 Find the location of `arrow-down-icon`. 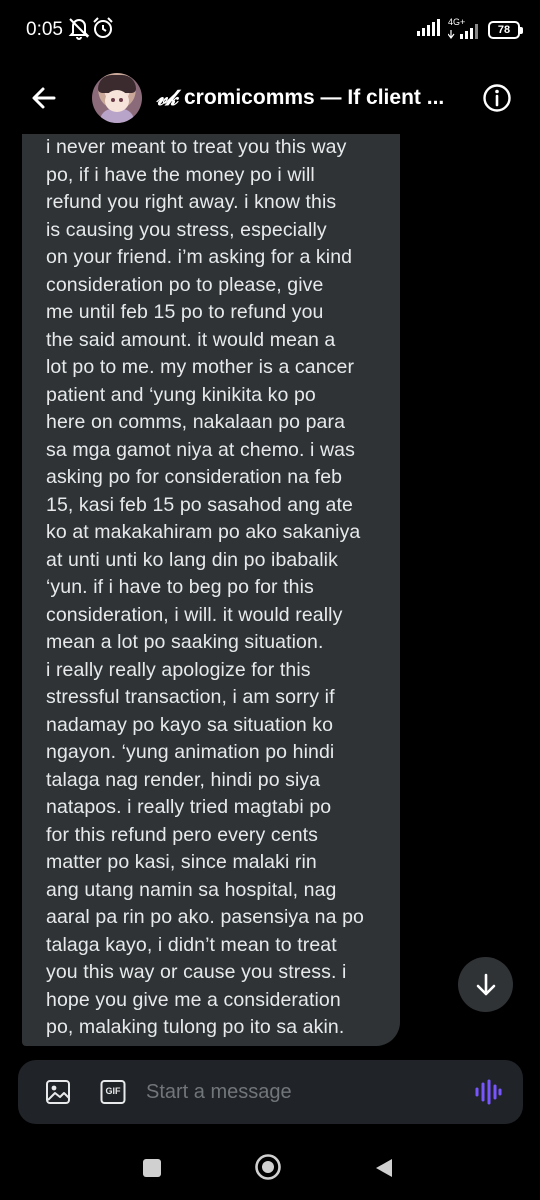

arrow-down-icon is located at coordinates (485, 984).